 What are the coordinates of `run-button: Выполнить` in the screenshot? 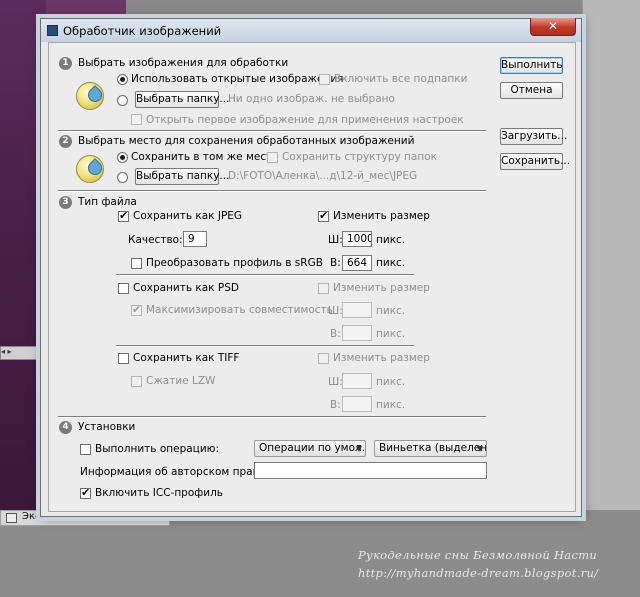 It's located at (531, 65).